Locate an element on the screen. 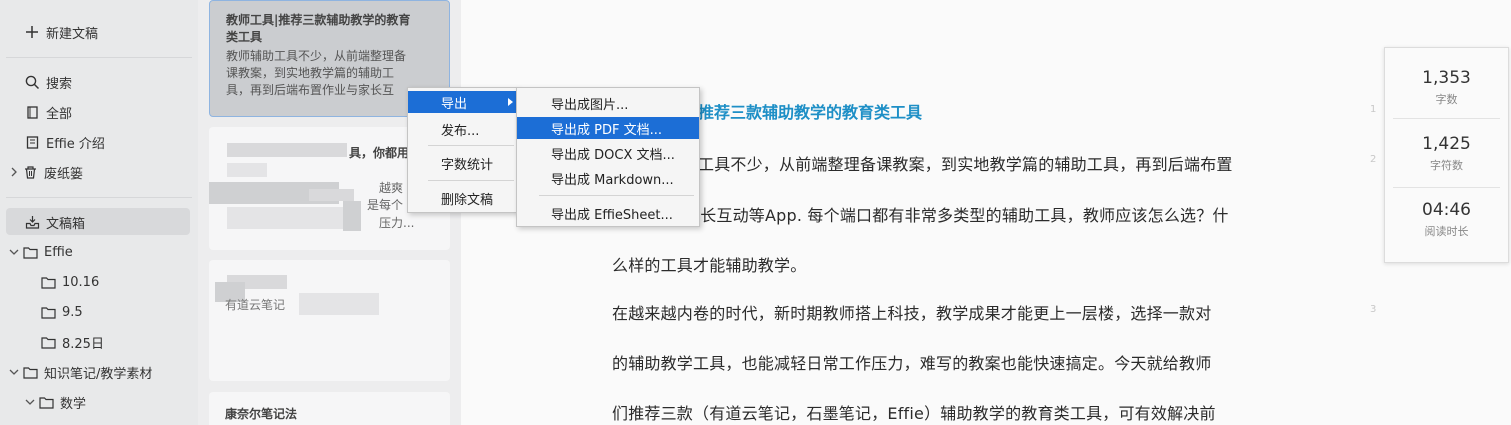 The height and width of the screenshot is (425, 1511). sidebar-folder-knowledge: 知识笔记/教学素材 is located at coordinates (80, 372).